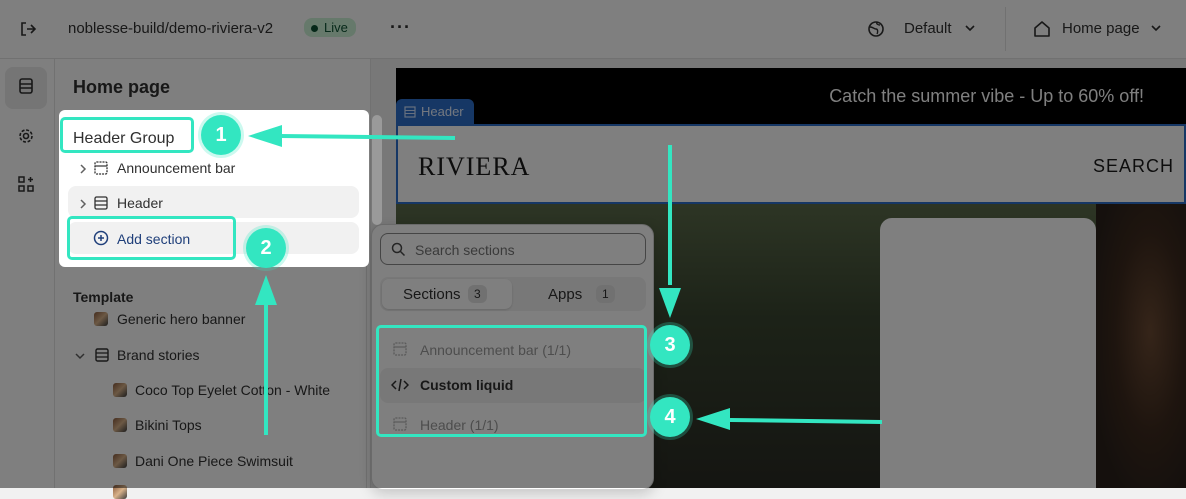  What do you see at coordinates (221, 135) in the screenshot?
I see `step-marker-1: 1` at bounding box center [221, 135].